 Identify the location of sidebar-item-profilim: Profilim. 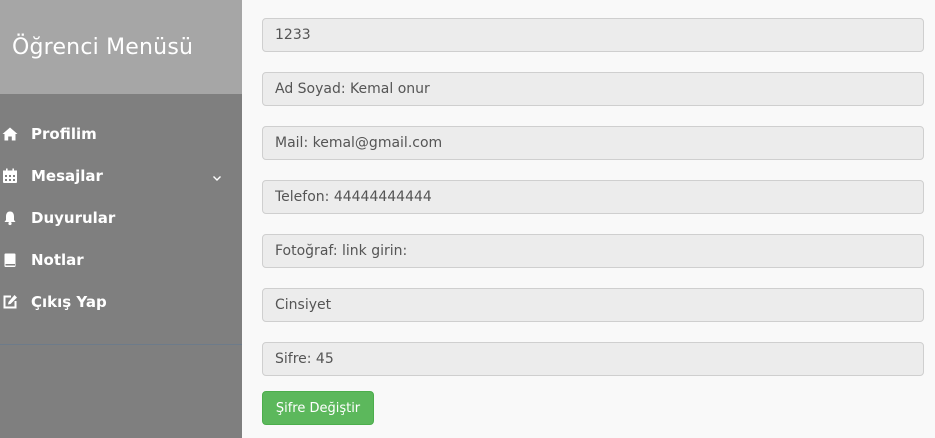
(121, 134).